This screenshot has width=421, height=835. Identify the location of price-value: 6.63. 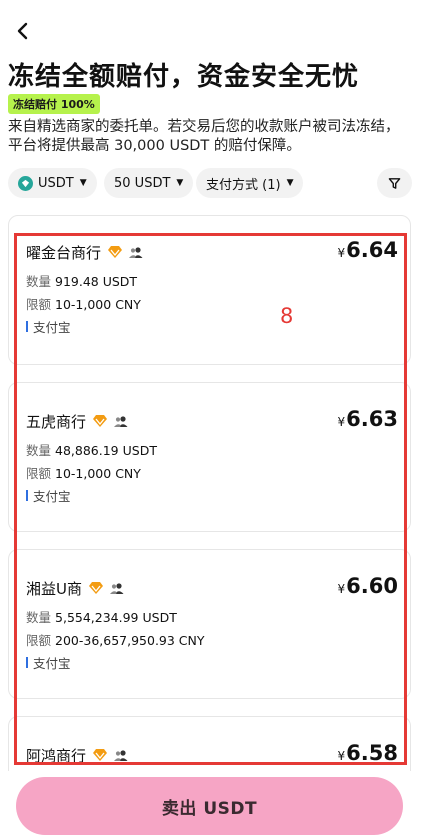
(372, 419).